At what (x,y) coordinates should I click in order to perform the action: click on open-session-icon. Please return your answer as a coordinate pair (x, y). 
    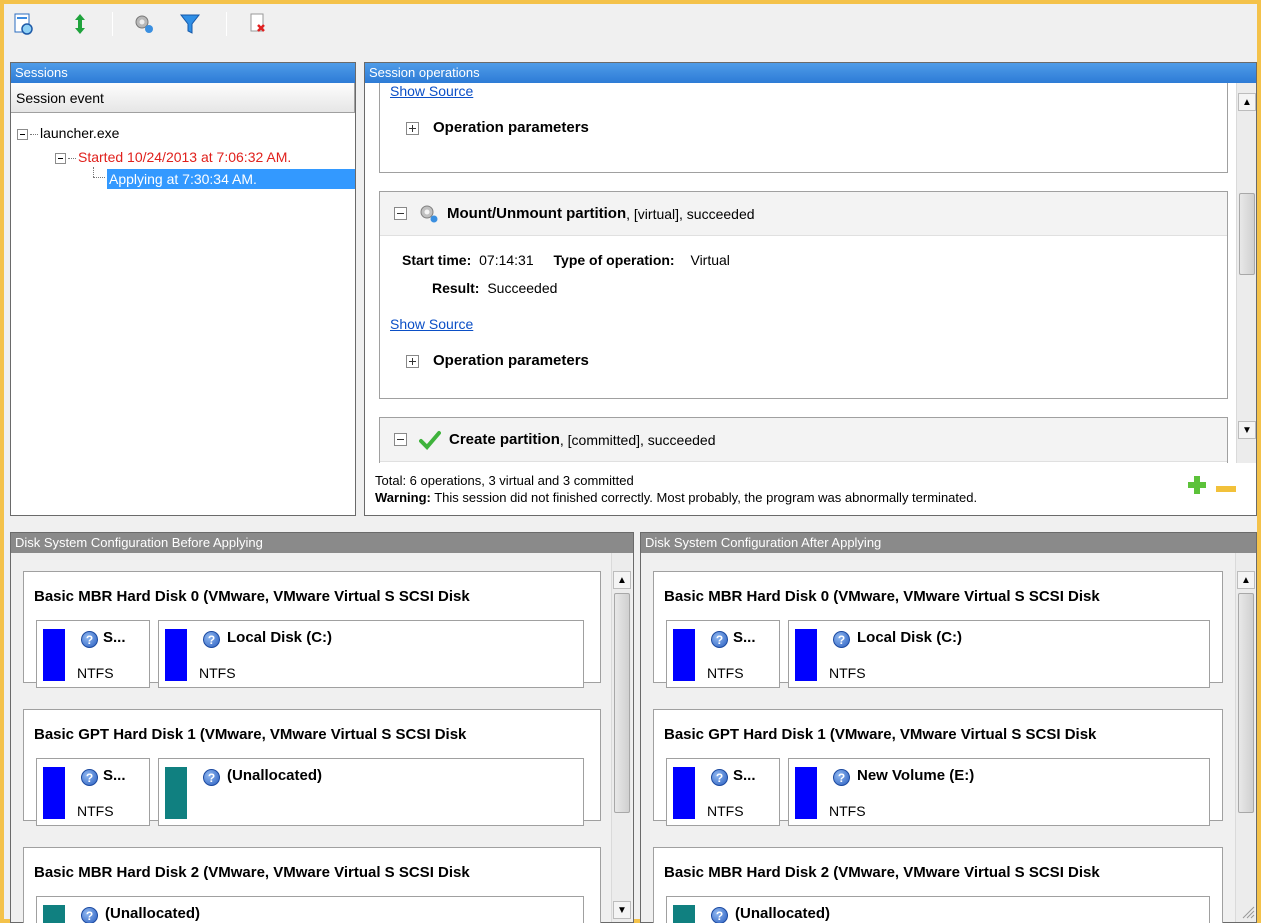
    Looking at the image, I should click on (24, 24).